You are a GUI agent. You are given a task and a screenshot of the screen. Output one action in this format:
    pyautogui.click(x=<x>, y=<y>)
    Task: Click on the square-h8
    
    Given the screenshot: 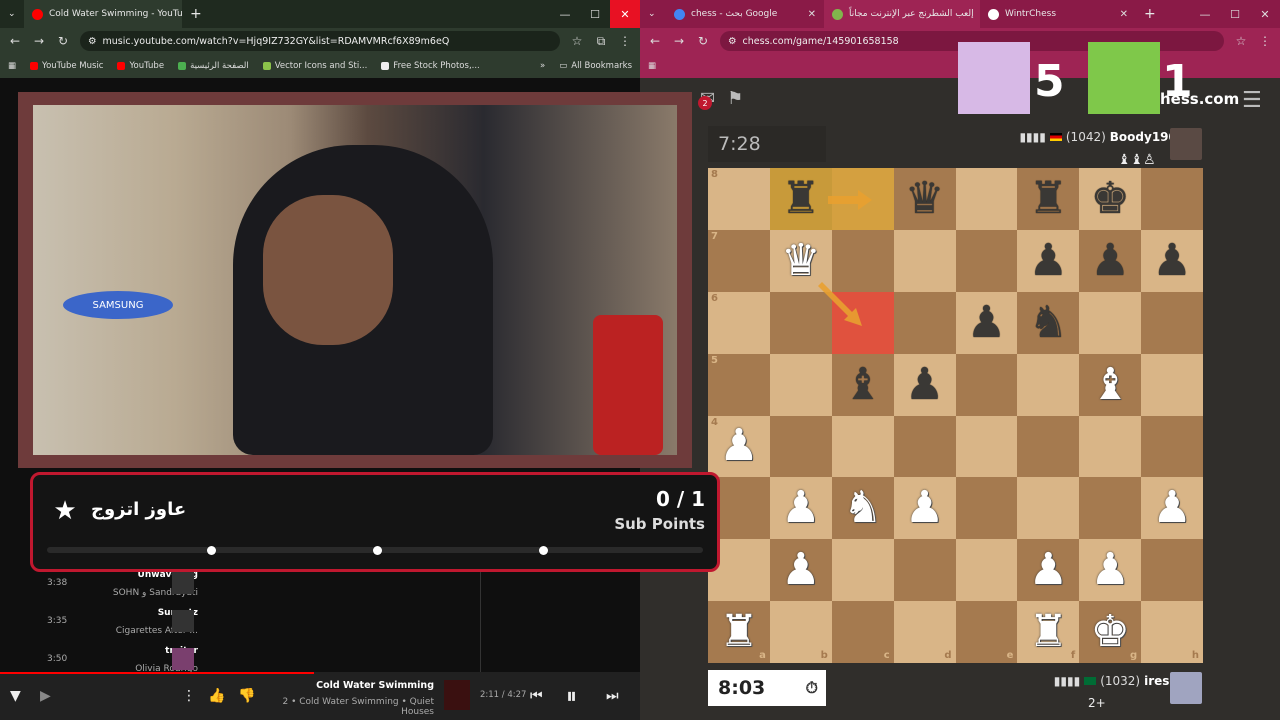 What is the action you would take?
    pyautogui.click(x=1172, y=199)
    